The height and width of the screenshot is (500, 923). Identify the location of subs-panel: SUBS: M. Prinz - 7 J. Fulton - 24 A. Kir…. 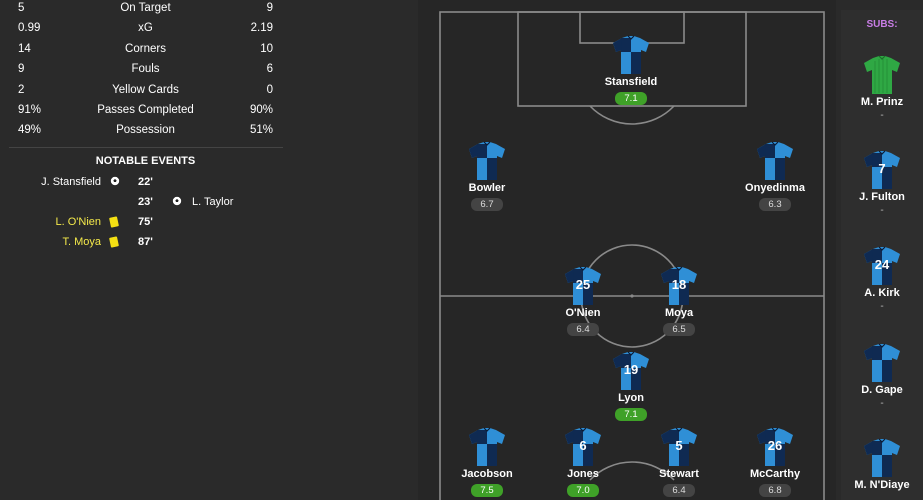
(882, 255).